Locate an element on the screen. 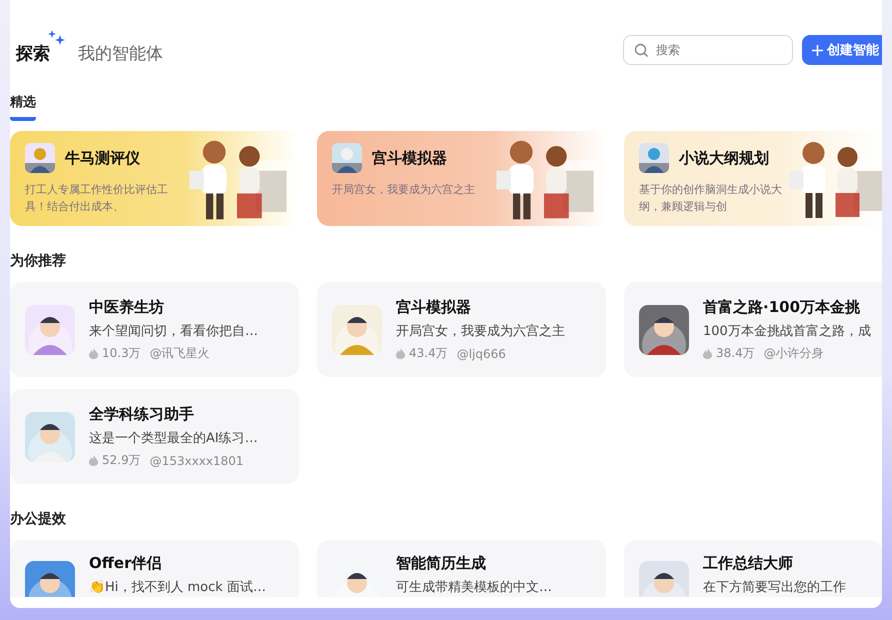 The height and width of the screenshot is (620, 892). agent-name: 首富之路·100万本金挑 is located at coordinates (782, 307).